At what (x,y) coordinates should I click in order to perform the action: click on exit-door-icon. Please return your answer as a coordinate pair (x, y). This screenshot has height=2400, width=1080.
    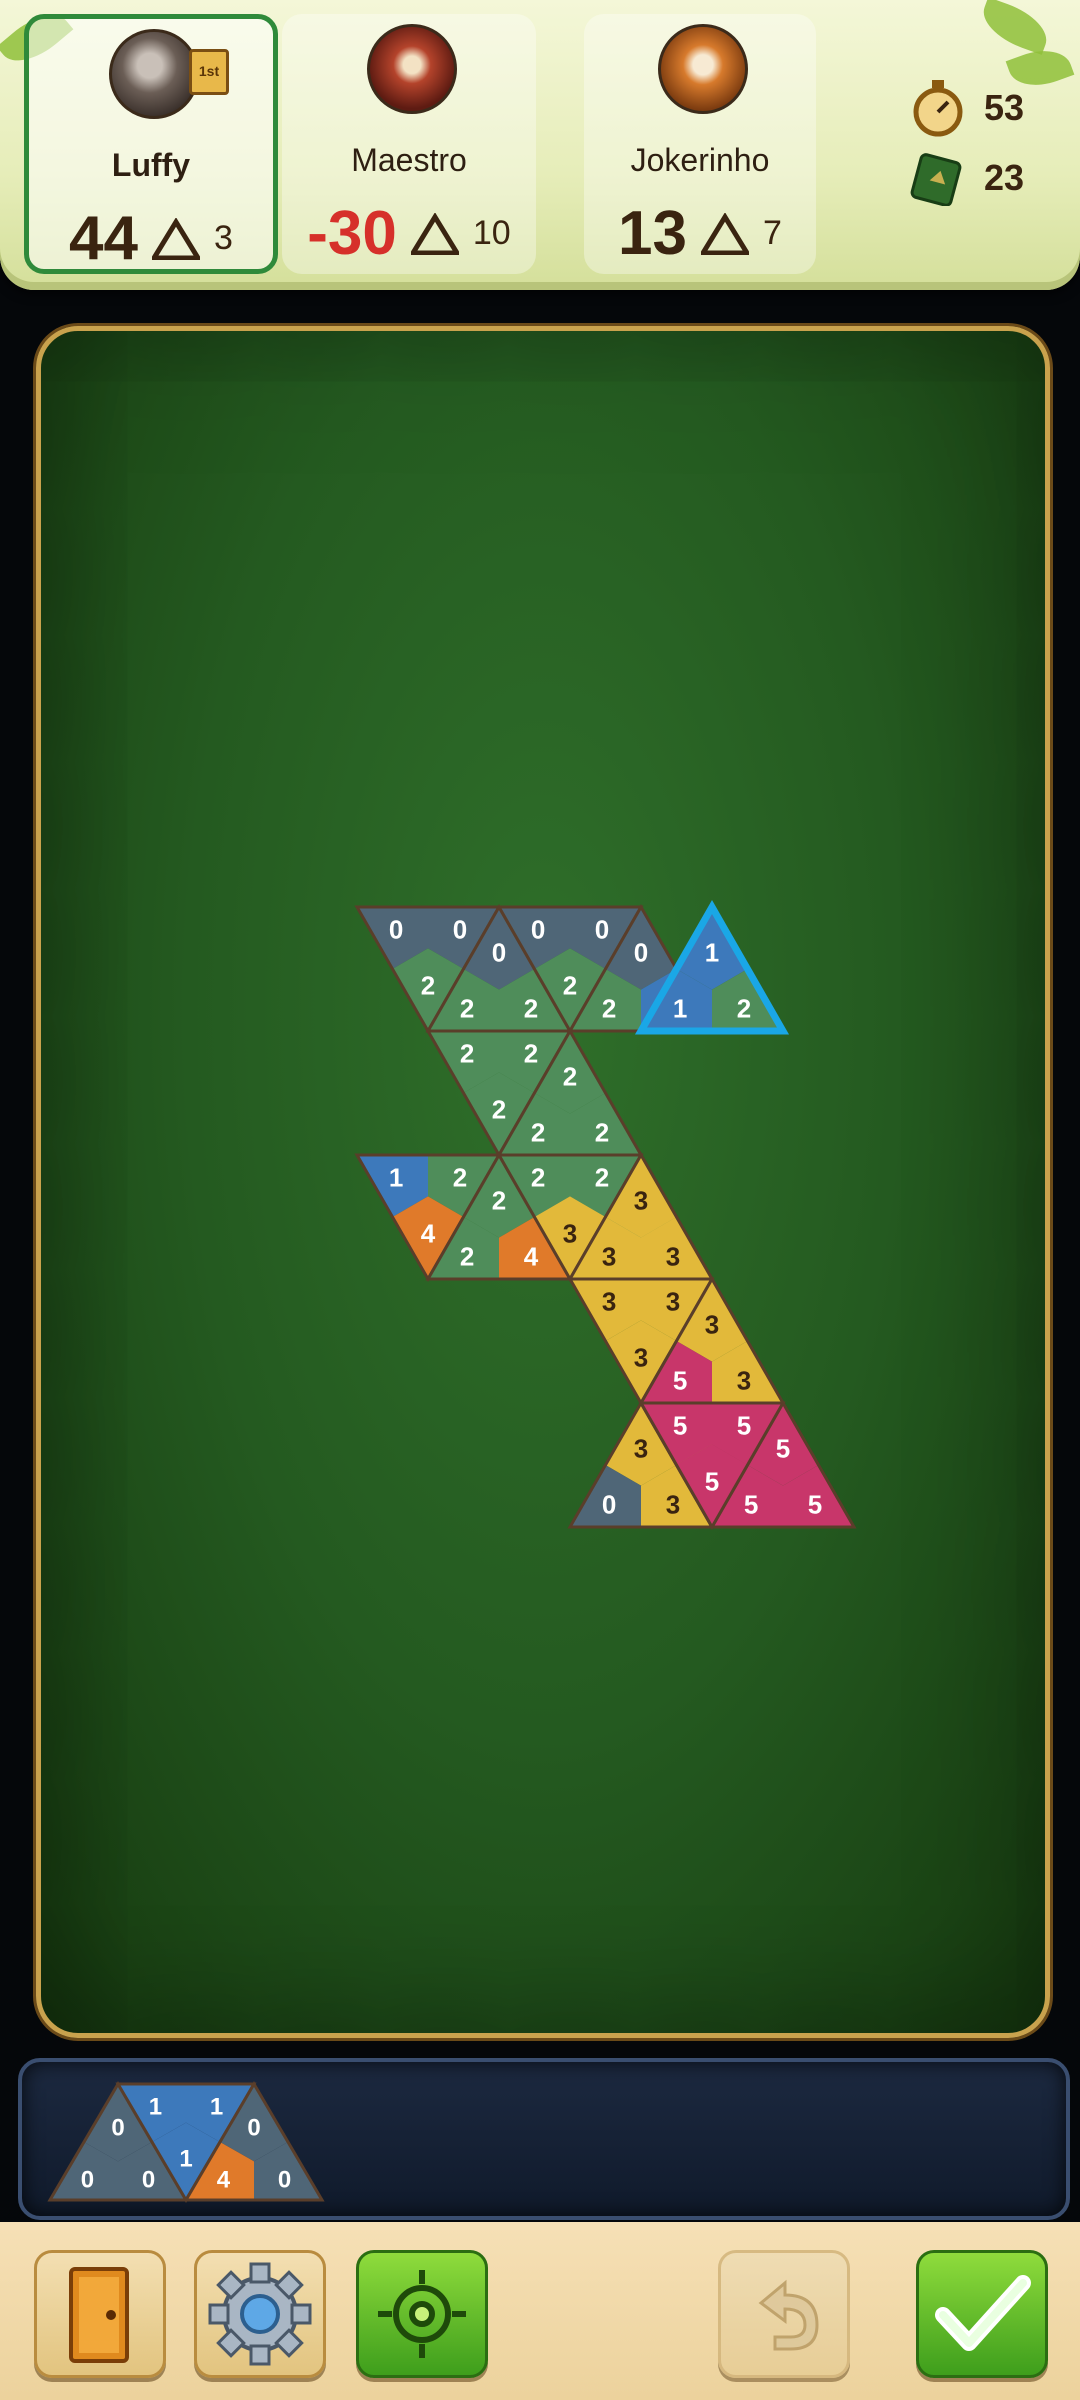
    Looking at the image, I should click on (99, 2315).